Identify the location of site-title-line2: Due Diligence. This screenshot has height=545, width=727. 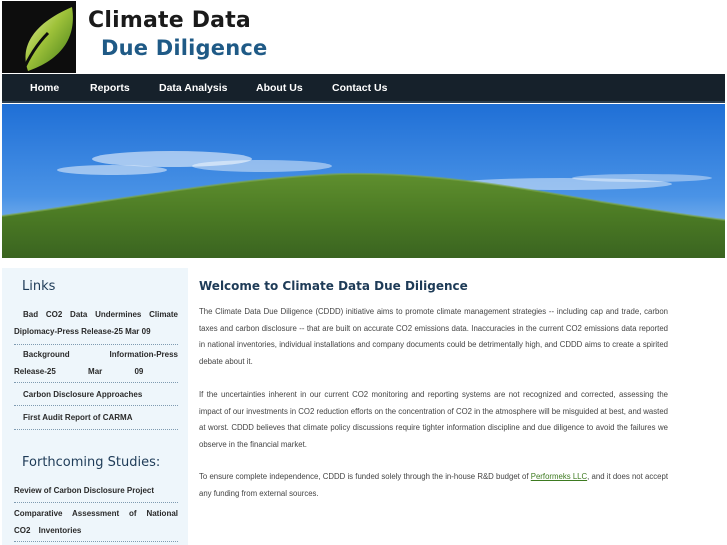
(184, 48).